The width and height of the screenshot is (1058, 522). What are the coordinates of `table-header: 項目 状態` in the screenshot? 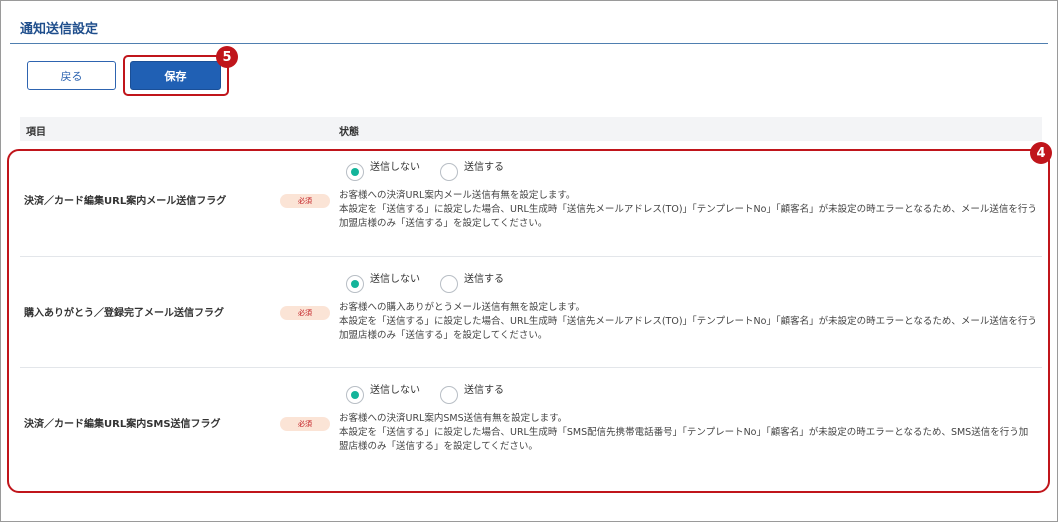 It's located at (531, 129).